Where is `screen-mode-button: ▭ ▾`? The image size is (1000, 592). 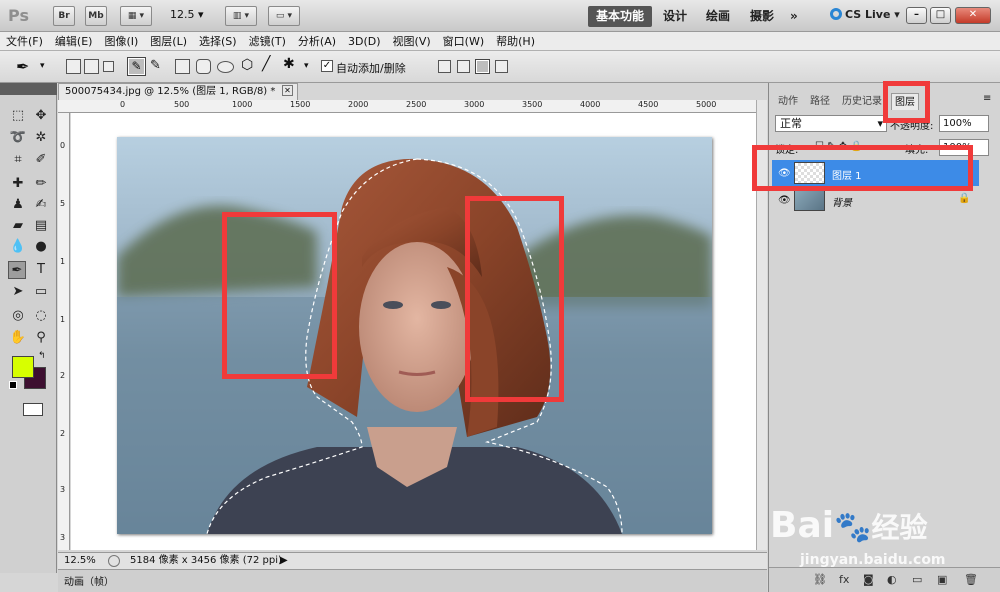 screen-mode-button: ▭ ▾ is located at coordinates (284, 16).